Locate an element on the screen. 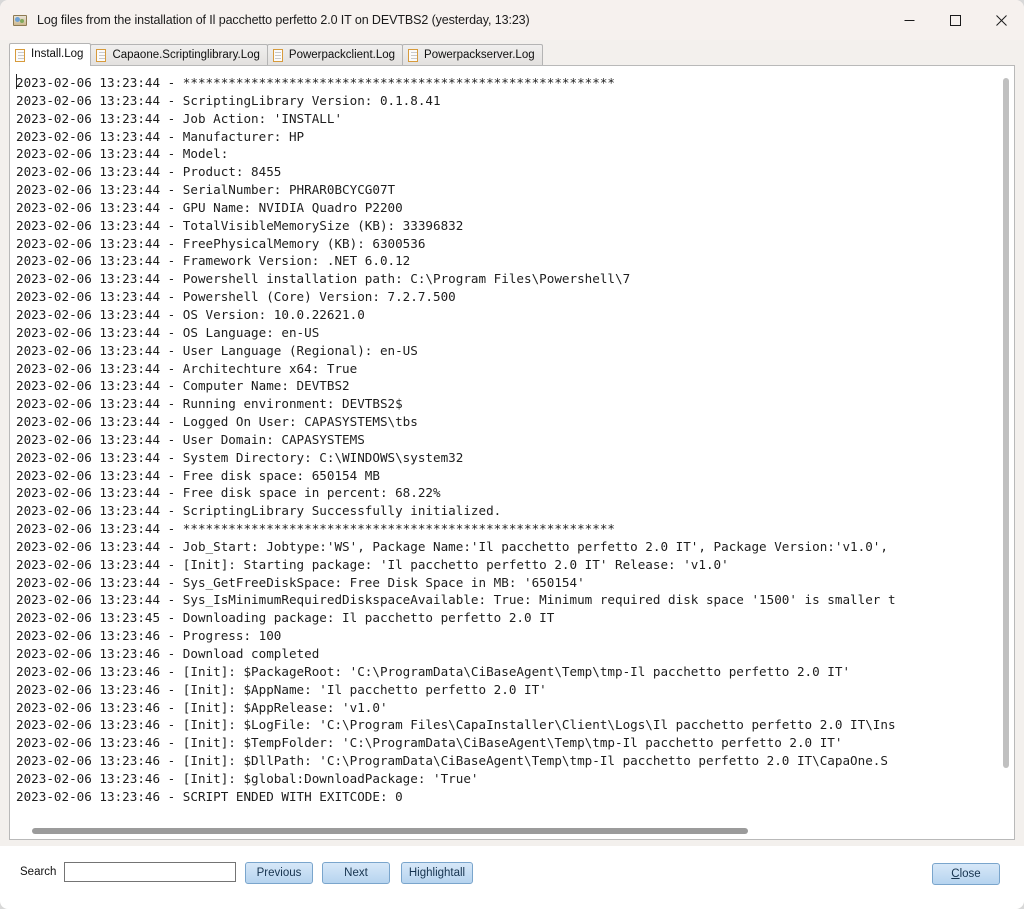 The image size is (1024, 909). log-viewer-icon is located at coordinates (20, 20).